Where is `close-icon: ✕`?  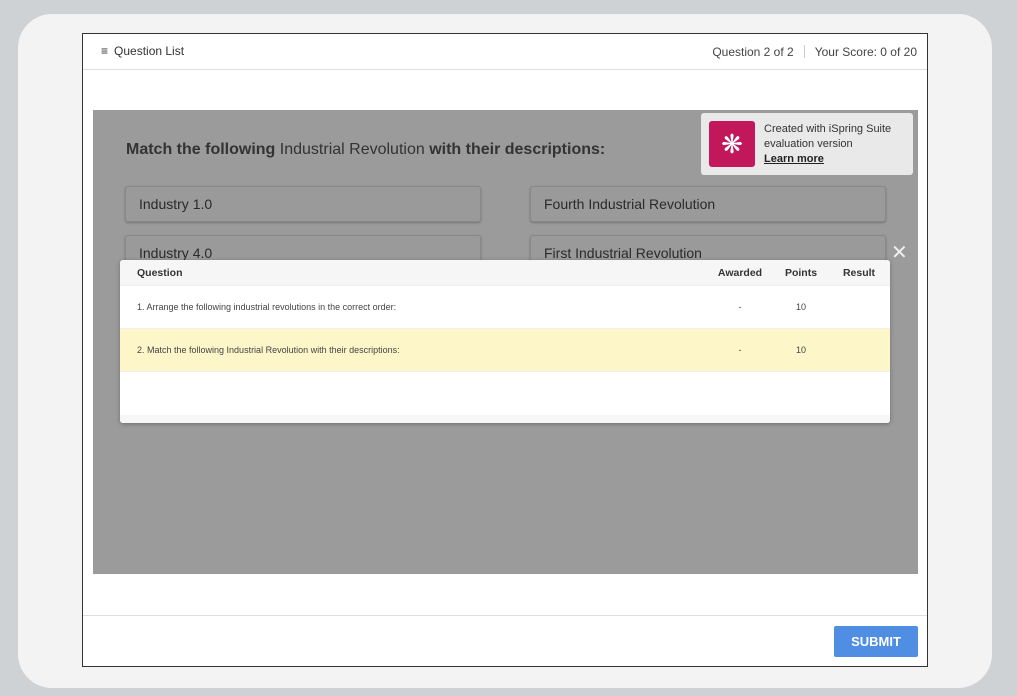
close-icon: ✕ is located at coordinates (899, 252).